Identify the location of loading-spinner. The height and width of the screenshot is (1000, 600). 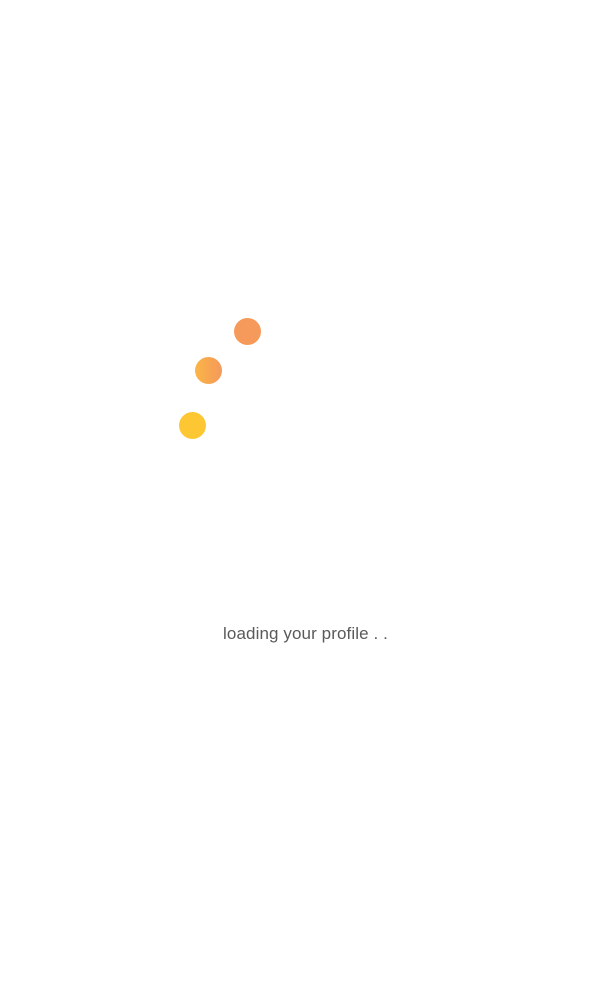
(225, 380).